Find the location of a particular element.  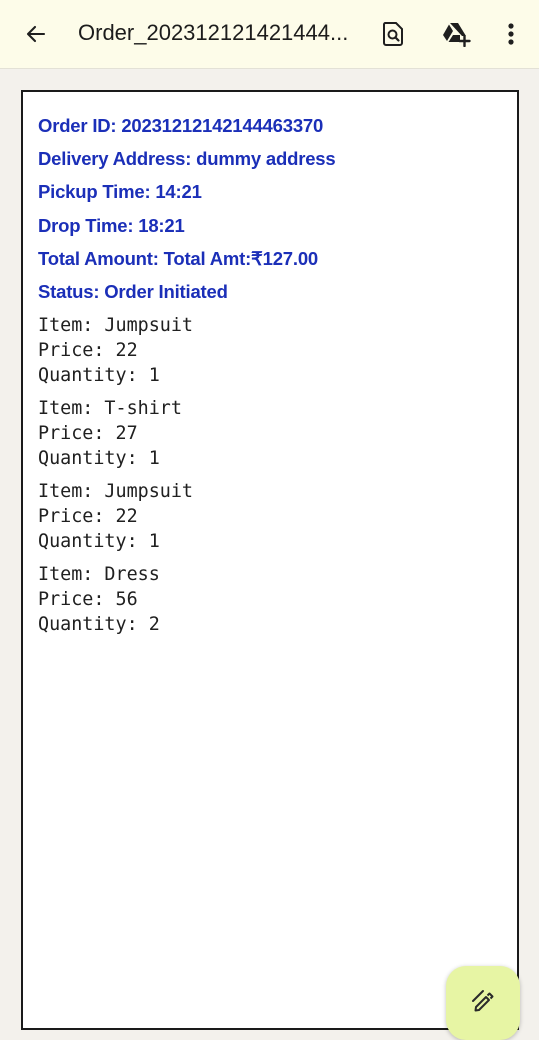

total-amount-line: Total Amount: Total Amt:₹127.00 is located at coordinates (178, 258).